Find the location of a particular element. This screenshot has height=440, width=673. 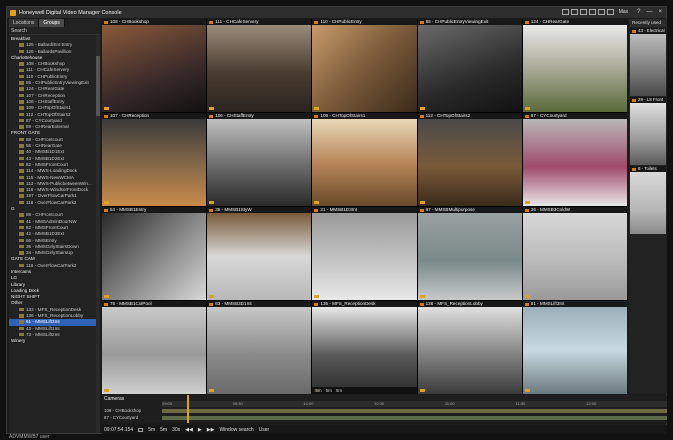

rewind-icon: ◀◀ is located at coordinates (189, 430).